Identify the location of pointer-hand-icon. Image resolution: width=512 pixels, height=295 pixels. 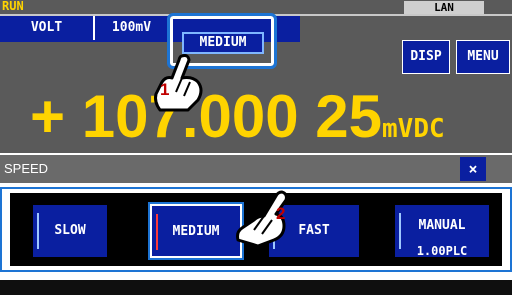
(178, 83).